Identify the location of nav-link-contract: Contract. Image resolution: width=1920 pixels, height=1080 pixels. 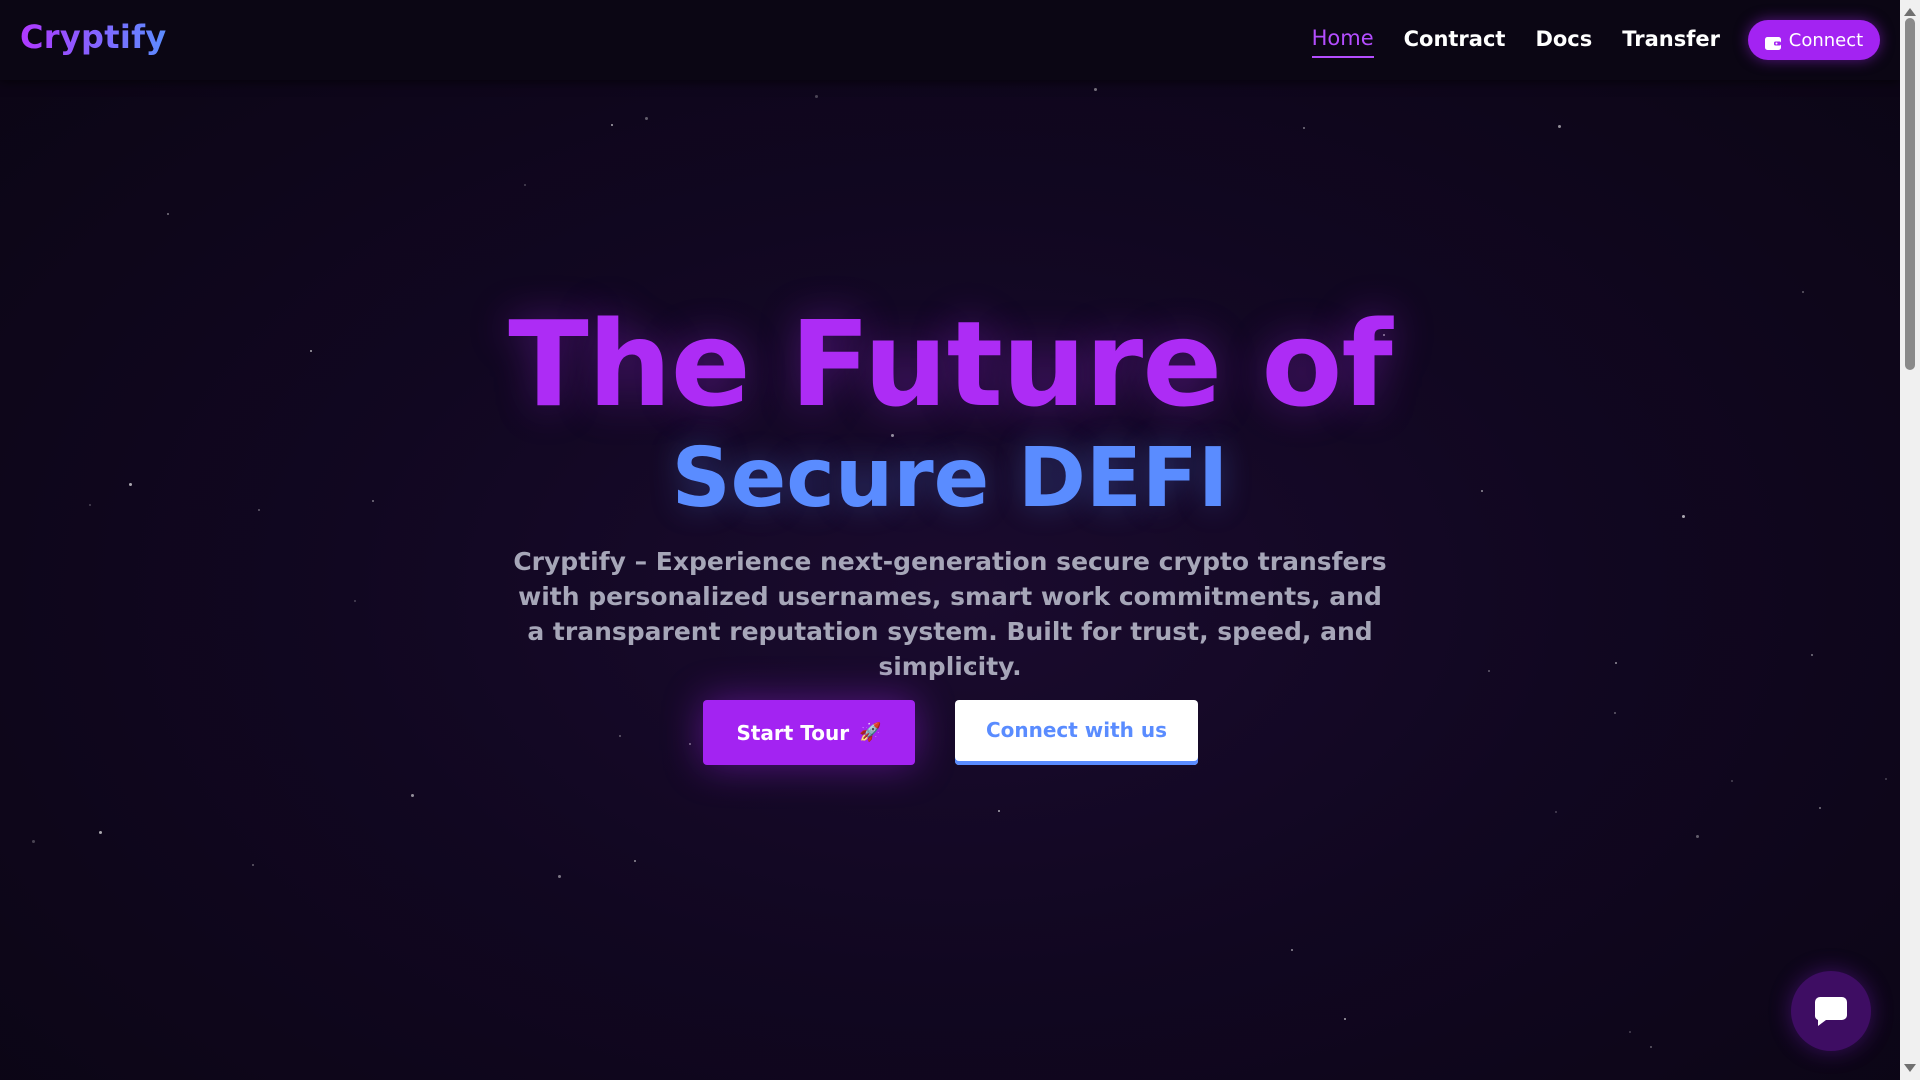
(1455, 42).